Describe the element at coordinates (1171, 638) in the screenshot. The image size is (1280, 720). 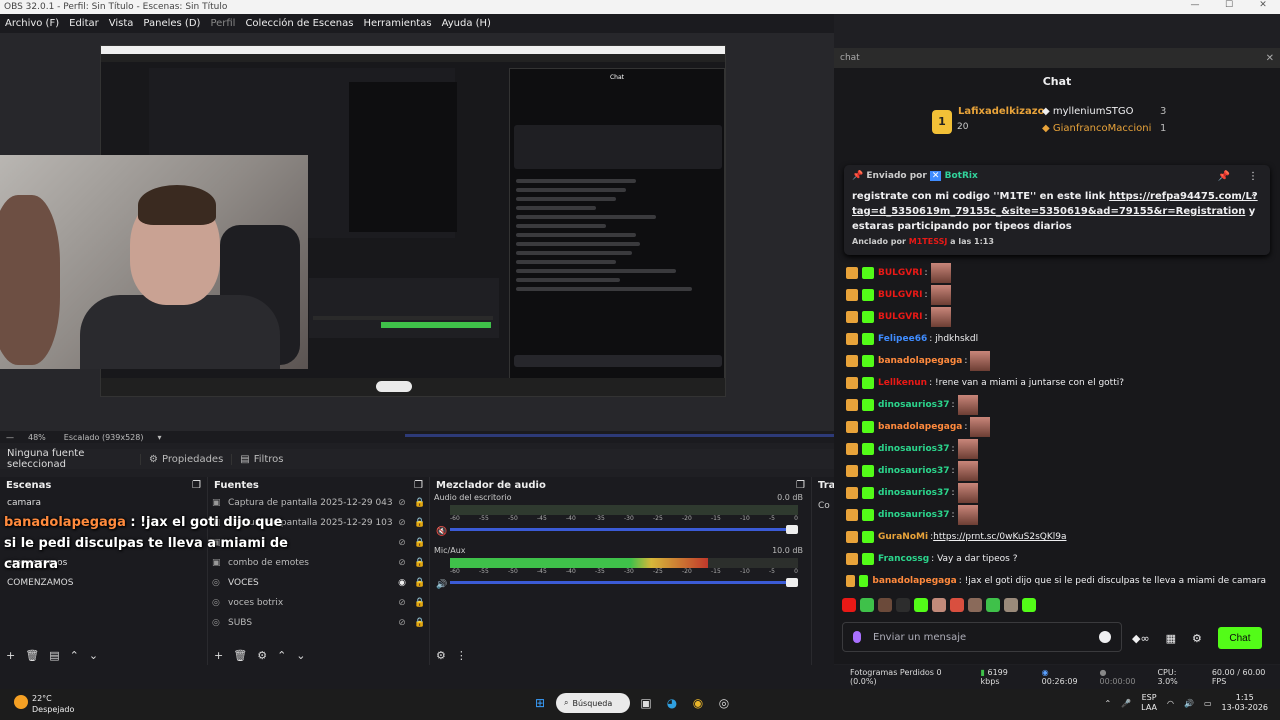
I see `store-icon: ▦` at that location.